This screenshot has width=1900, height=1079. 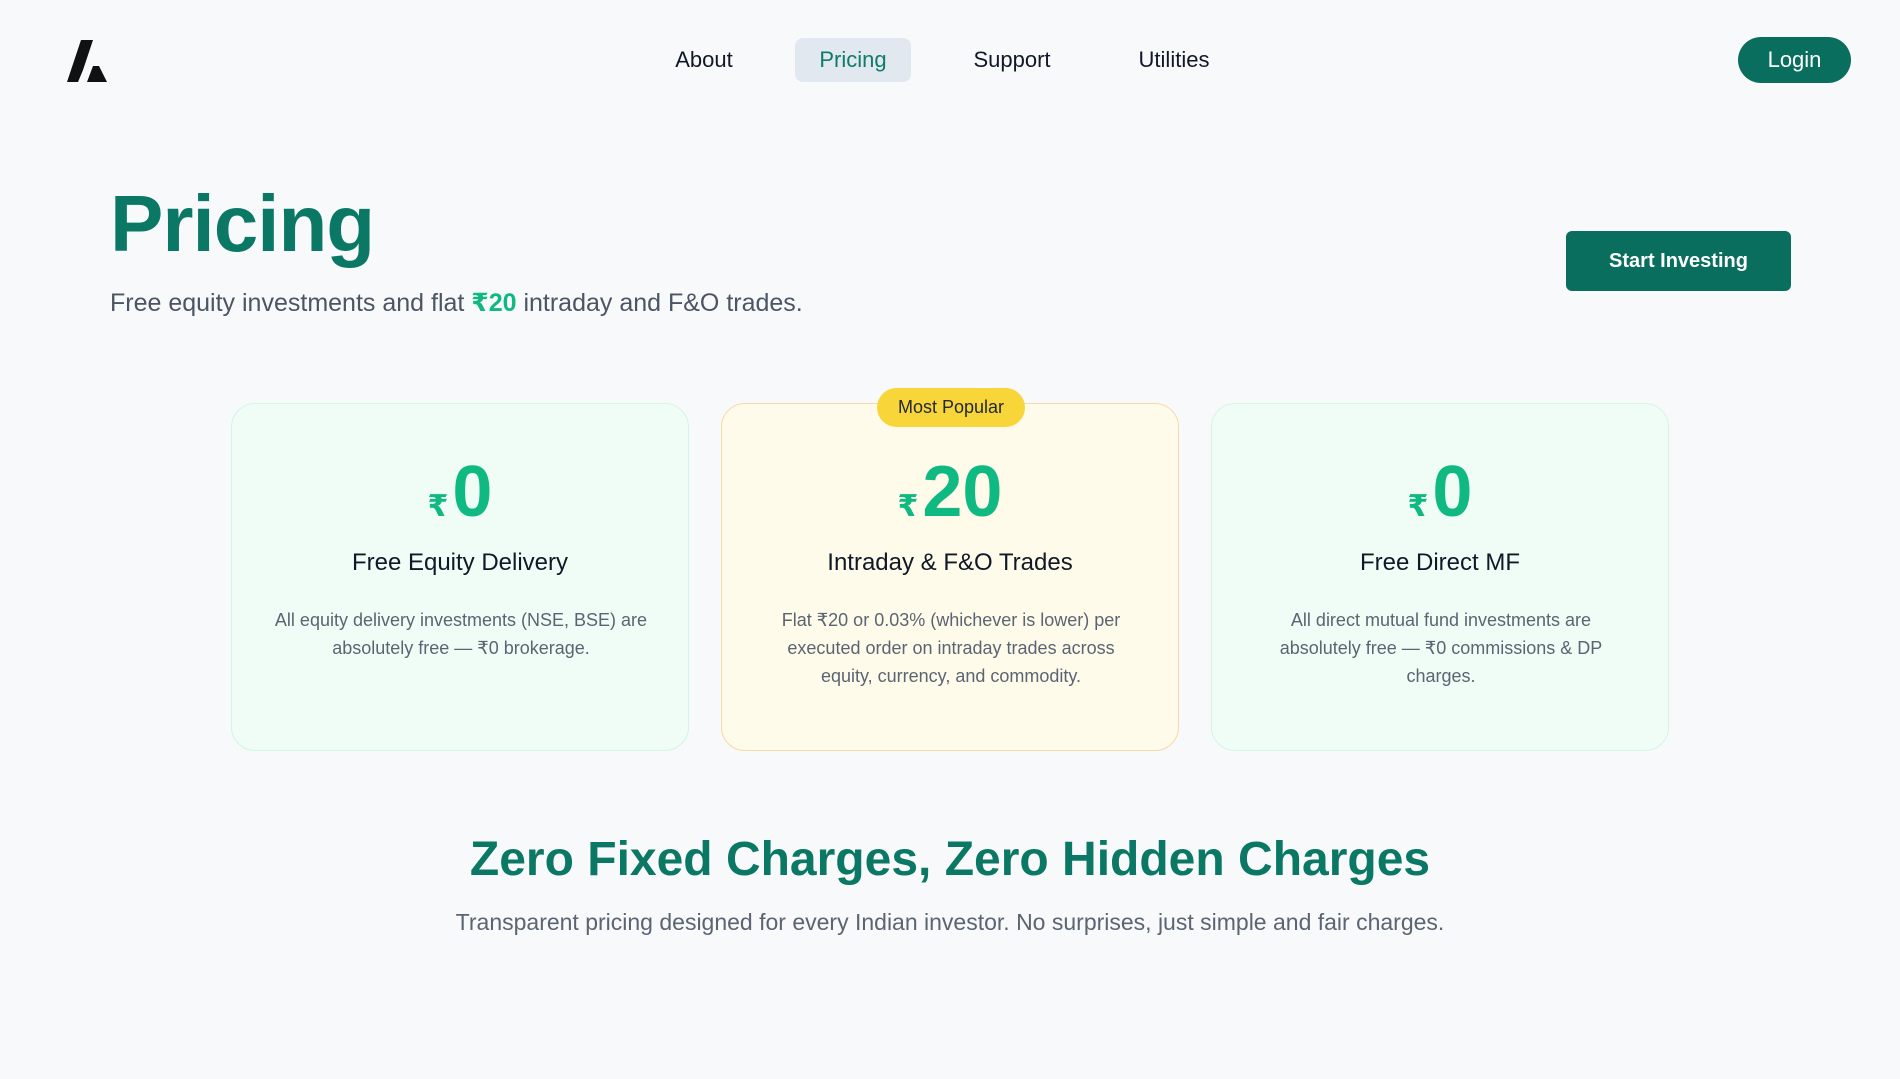 I want to click on nav-item-utilities: Utilities, so click(x=1174, y=60).